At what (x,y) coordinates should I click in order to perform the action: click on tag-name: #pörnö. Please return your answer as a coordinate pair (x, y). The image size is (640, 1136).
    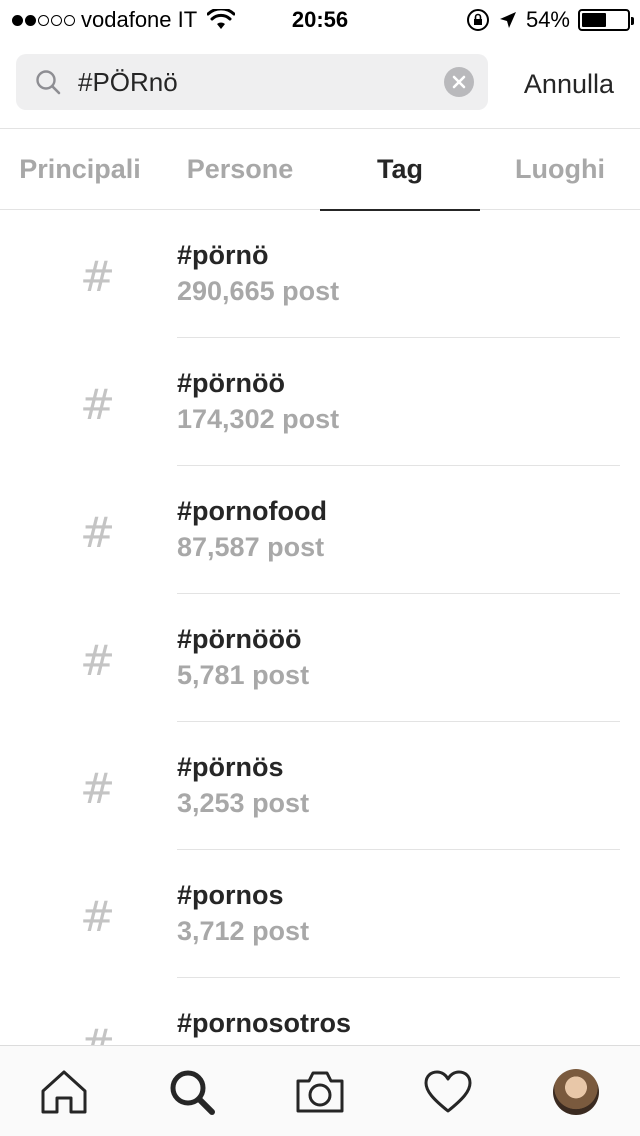
    Looking at the image, I should click on (223, 255).